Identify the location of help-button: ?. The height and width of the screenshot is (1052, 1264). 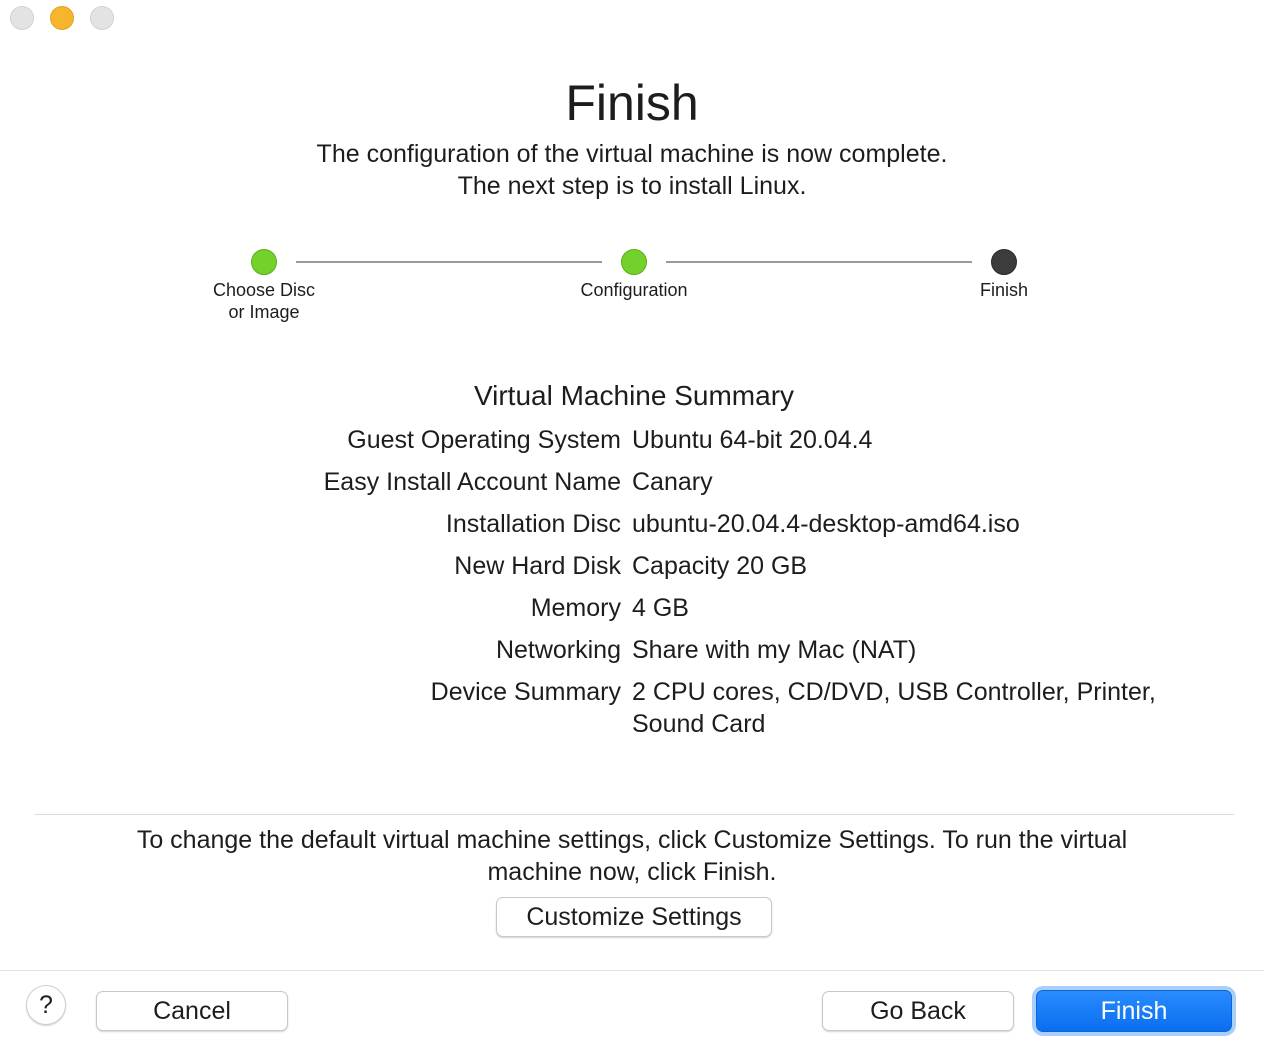
(46, 1005).